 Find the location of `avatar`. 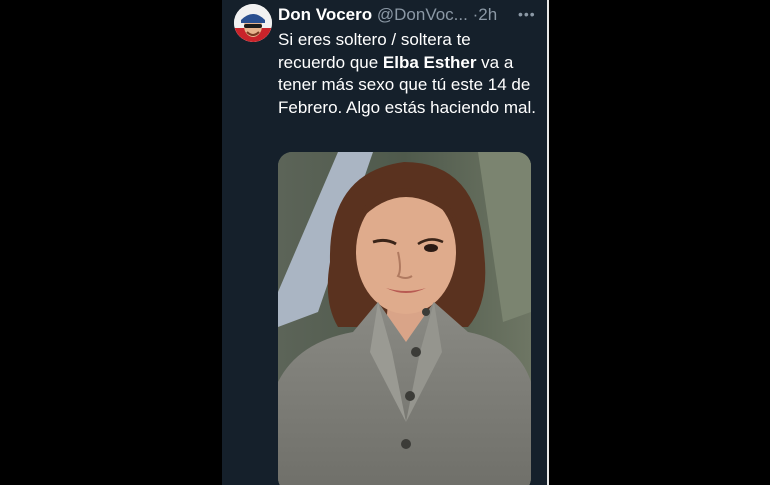

avatar is located at coordinates (253, 23).